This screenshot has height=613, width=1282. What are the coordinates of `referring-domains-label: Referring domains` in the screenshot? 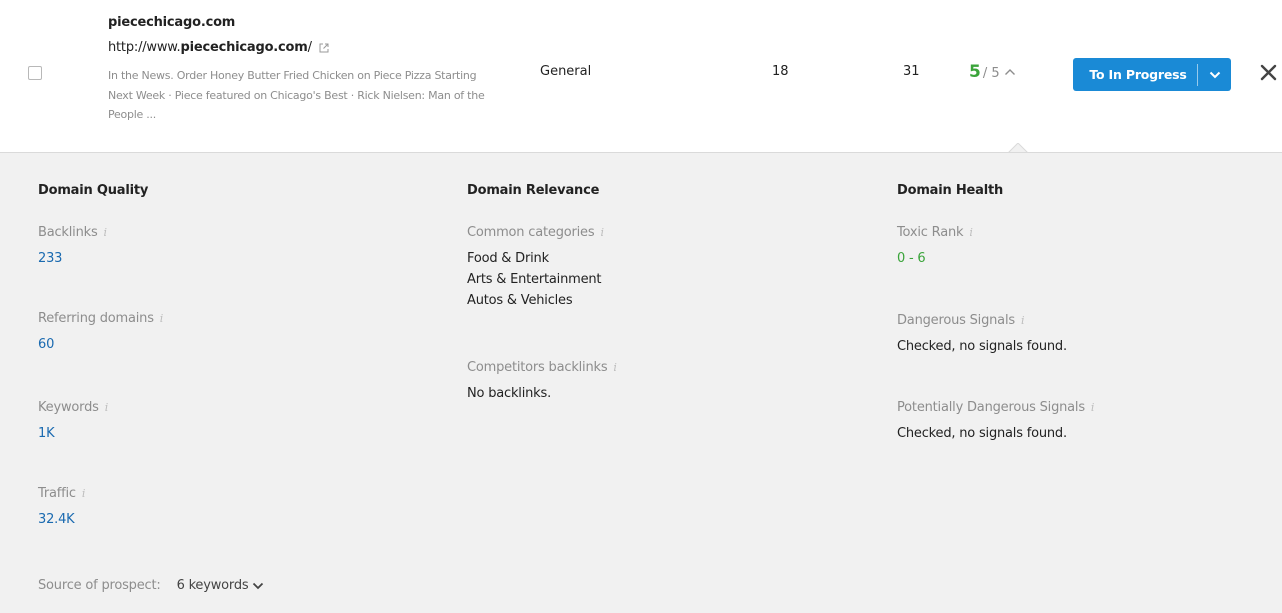 It's located at (96, 318).